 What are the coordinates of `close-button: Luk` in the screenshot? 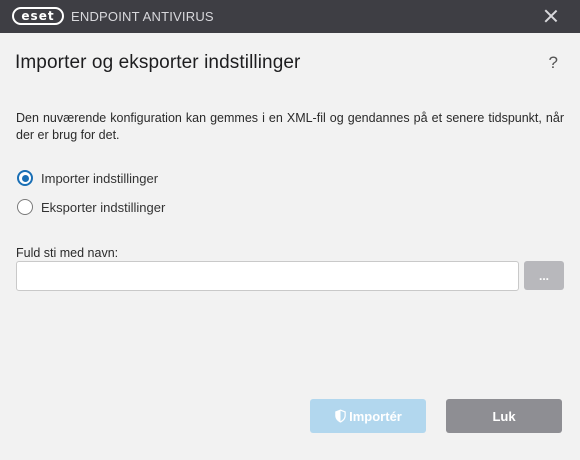 It's located at (504, 416).